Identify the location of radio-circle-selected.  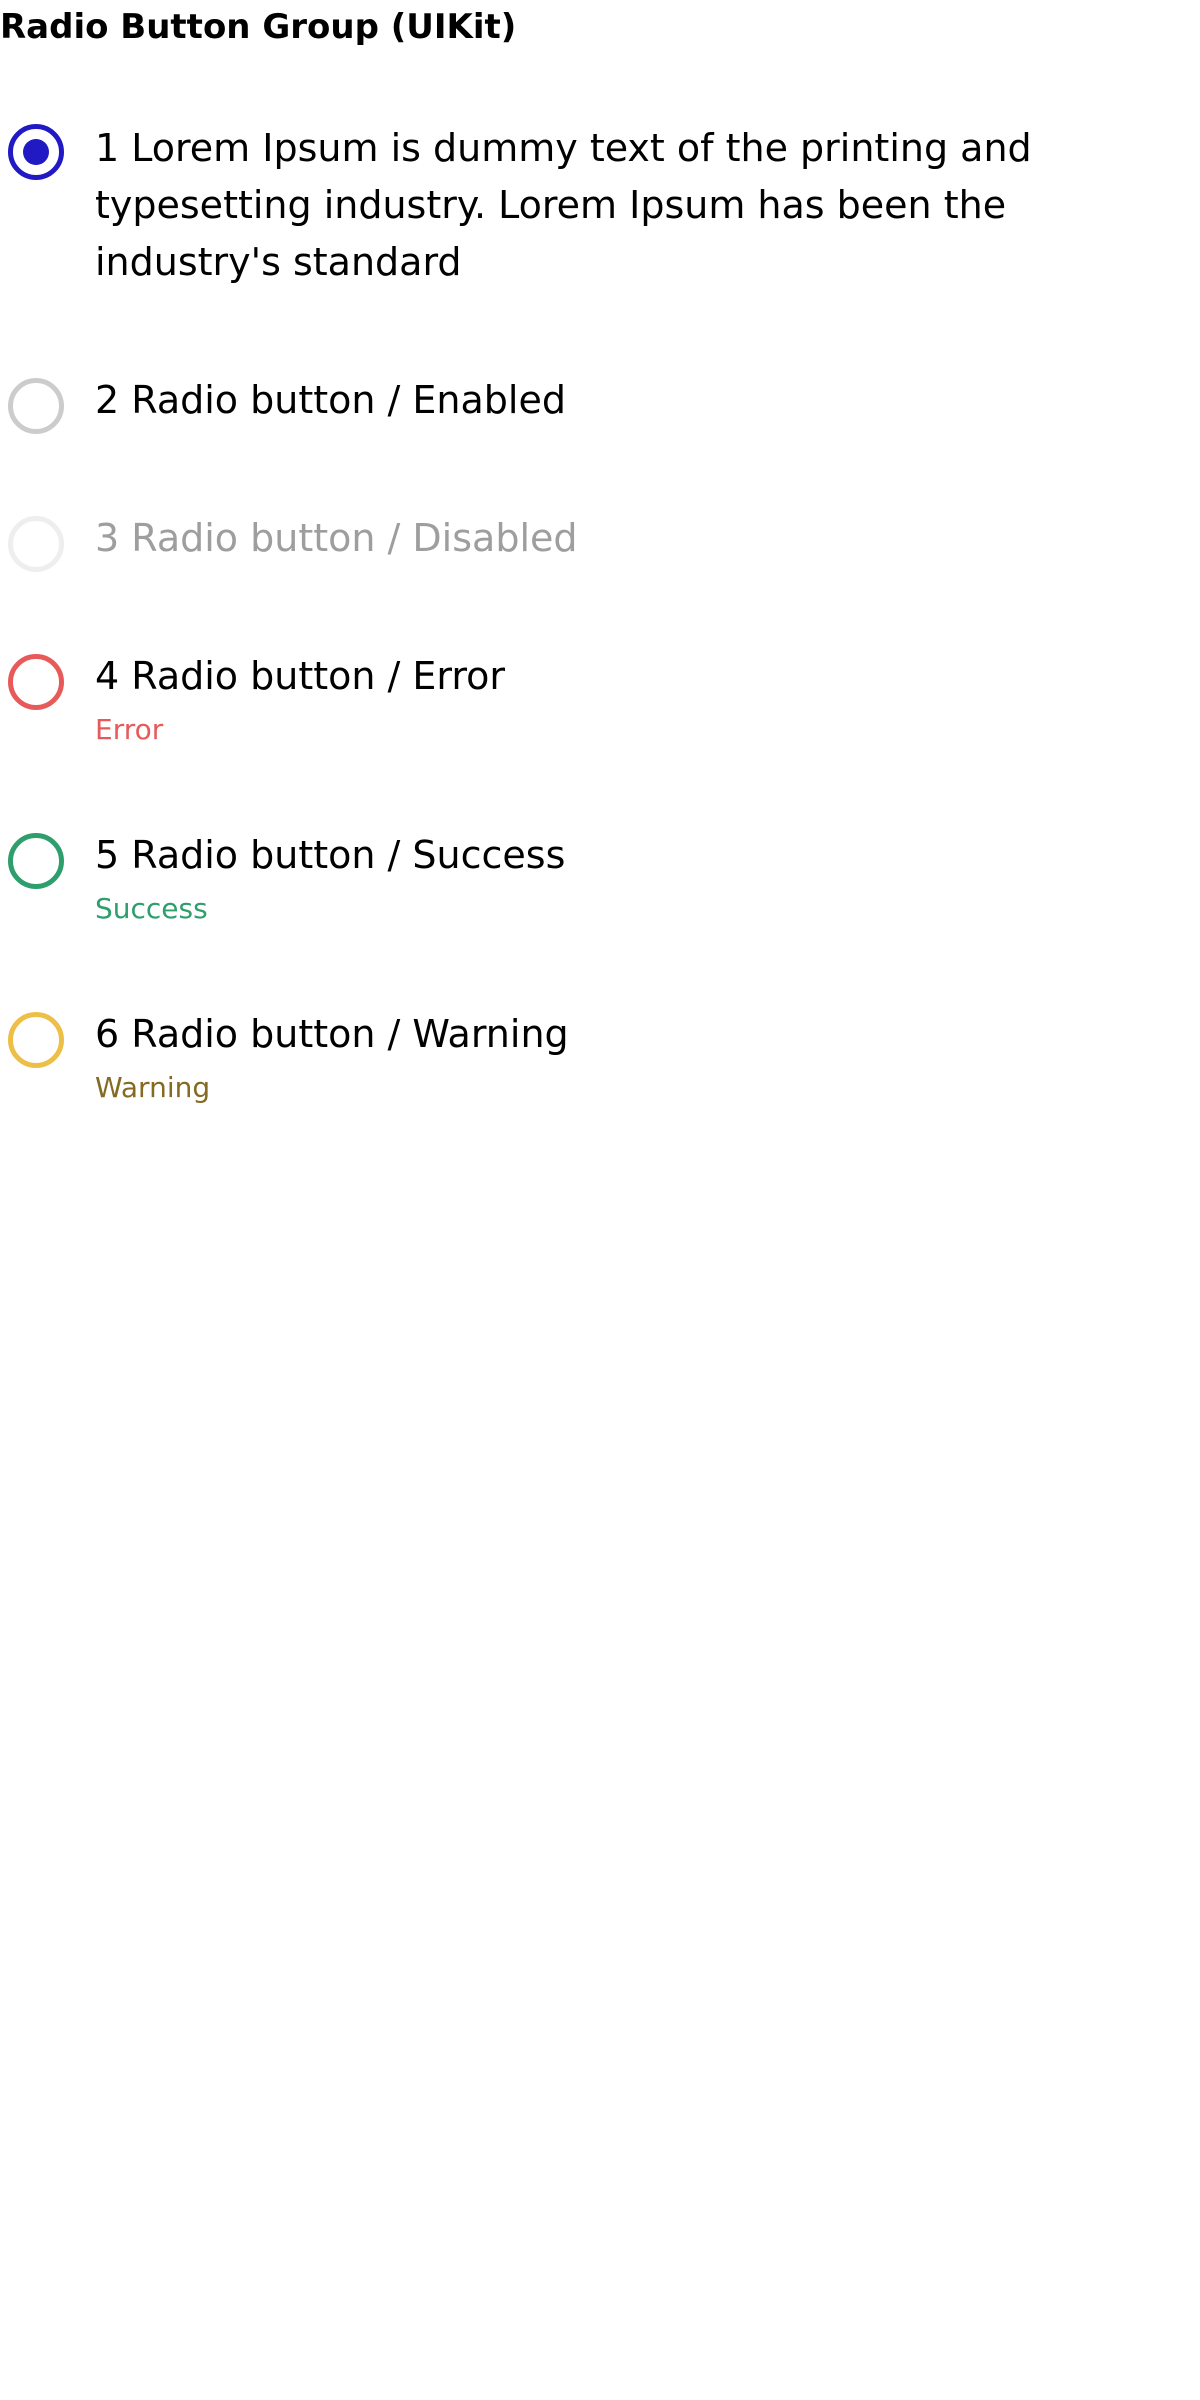
(36, 152).